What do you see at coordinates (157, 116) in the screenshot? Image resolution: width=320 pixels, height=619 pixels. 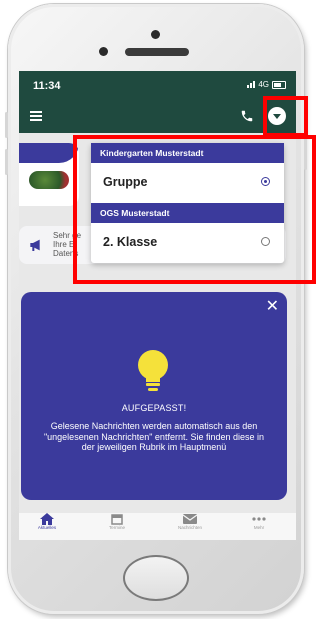 I see `app-header` at bounding box center [157, 116].